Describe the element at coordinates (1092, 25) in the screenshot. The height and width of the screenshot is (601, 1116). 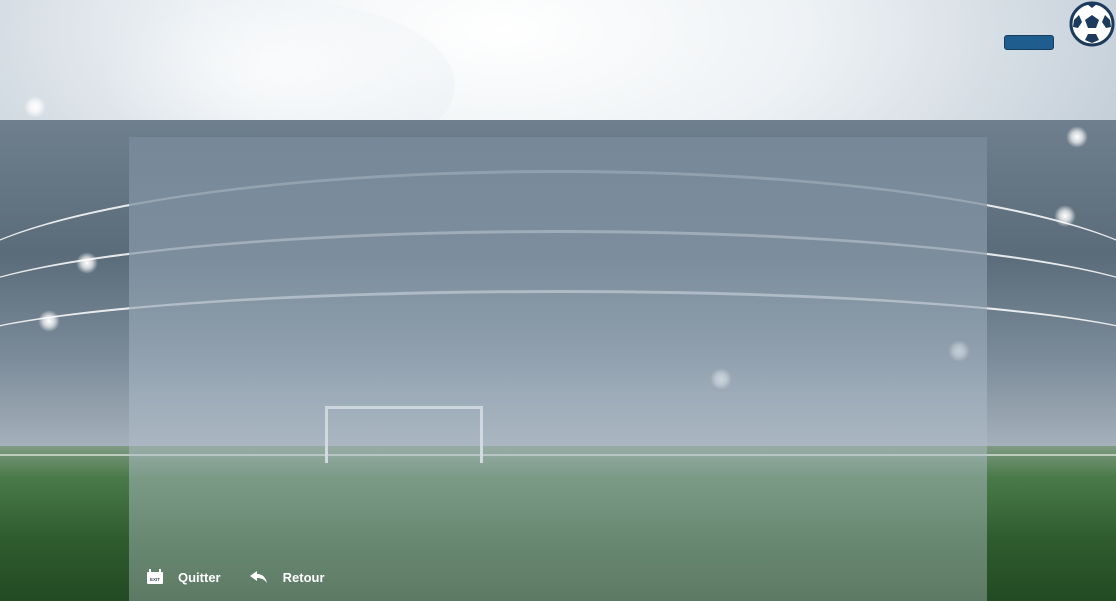
I see `soccer-ball-icon` at that location.